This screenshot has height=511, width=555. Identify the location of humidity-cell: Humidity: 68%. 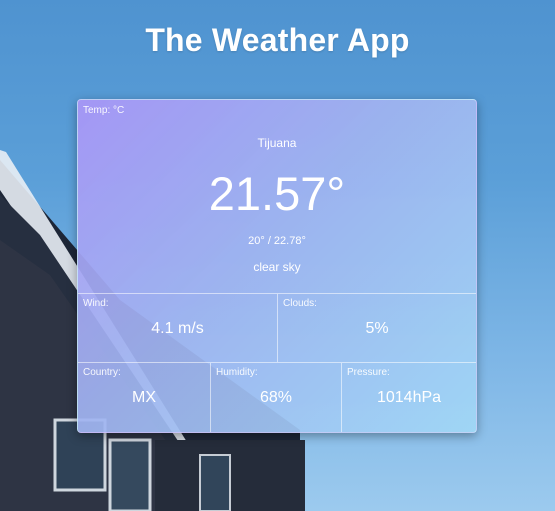
(275, 397).